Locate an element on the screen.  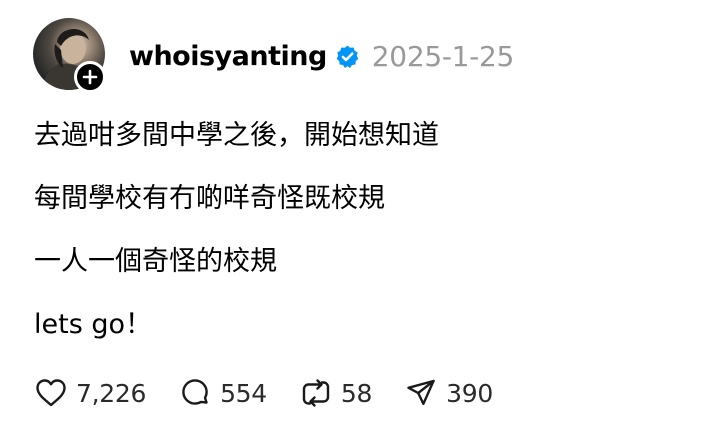
post-timestamp: 2025-1-25 is located at coordinates (443, 56).